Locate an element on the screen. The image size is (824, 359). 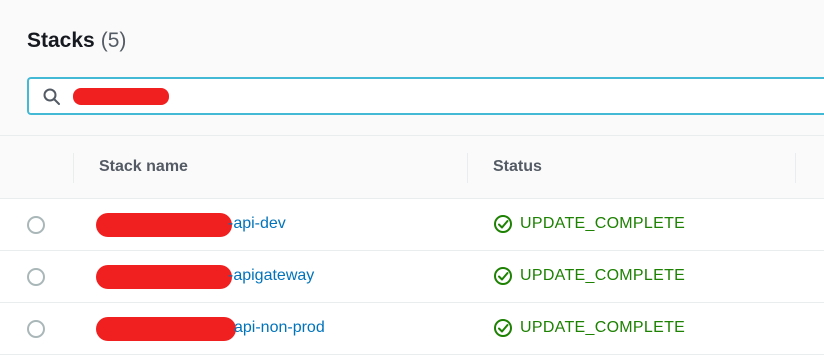
search-box is located at coordinates (425, 96).